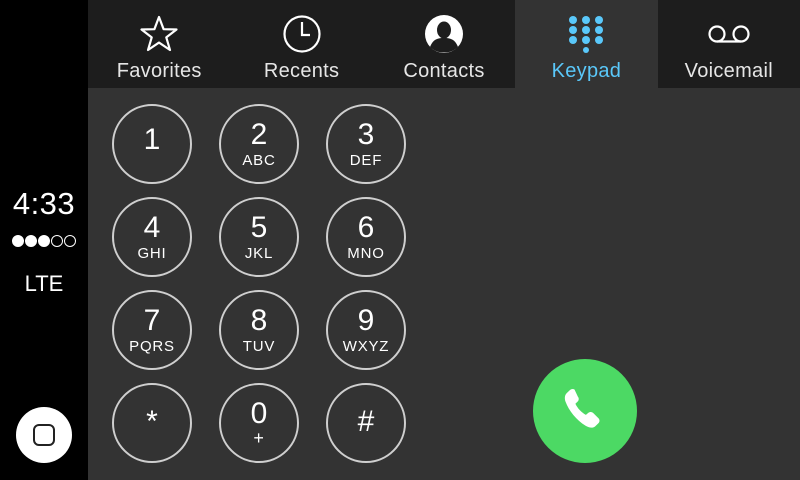 This screenshot has height=480, width=800. I want to click on key-hash: #, so click(366, 423).